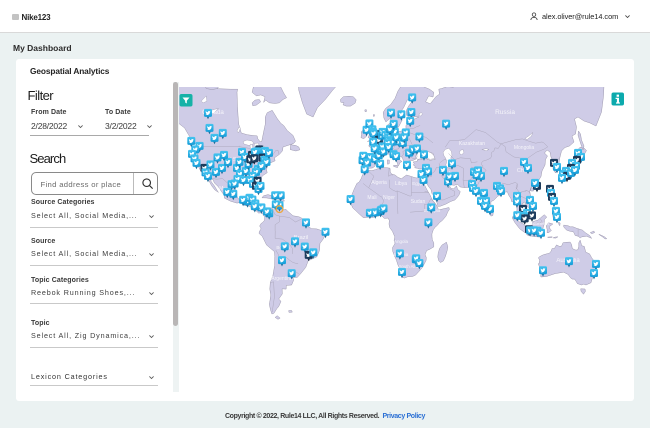 Image resolution: width=650 pixels, height=428 pixels. Describe the element at coordinates (371, 198) in the screenshot. I see `svg-text: Mali` at that location.